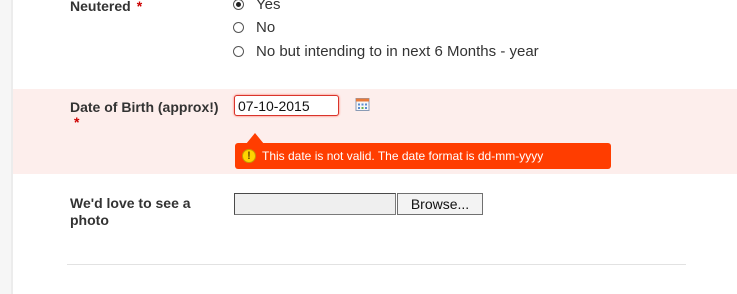 The height and width of the screenshot is (294, 737). What do you see at coordinates (268, 6) in the screenshot?
I see `radio-label-yes: Yes` at bounding box center [268, 6].